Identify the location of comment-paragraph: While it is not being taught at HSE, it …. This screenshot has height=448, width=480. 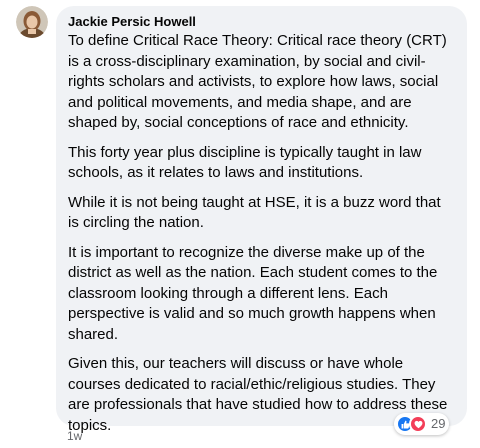
(254, 212).